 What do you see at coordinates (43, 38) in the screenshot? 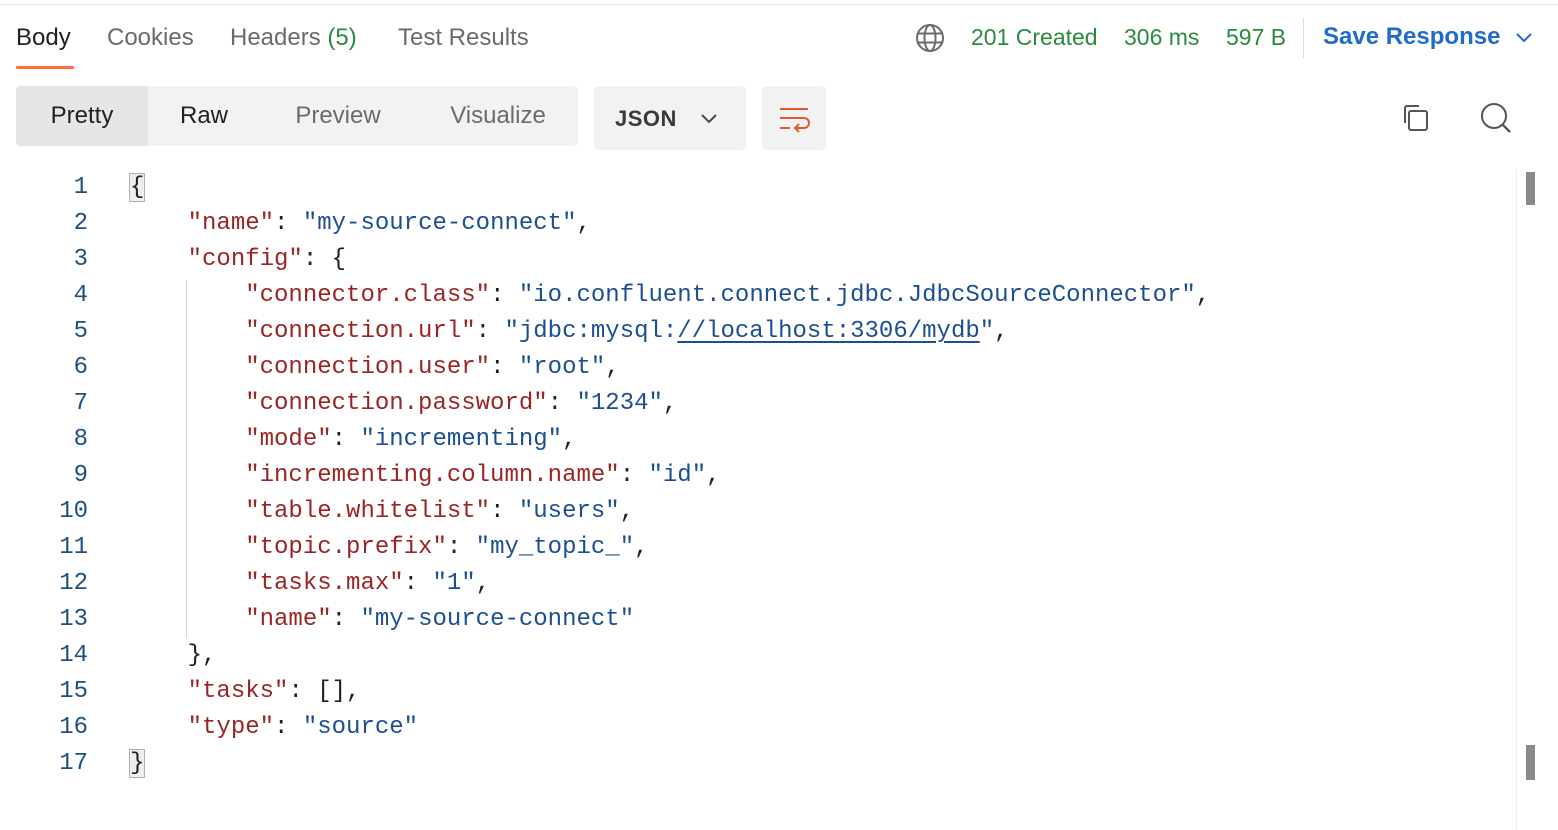
I see `tab-body: Body` at bounding box center [43, 38].